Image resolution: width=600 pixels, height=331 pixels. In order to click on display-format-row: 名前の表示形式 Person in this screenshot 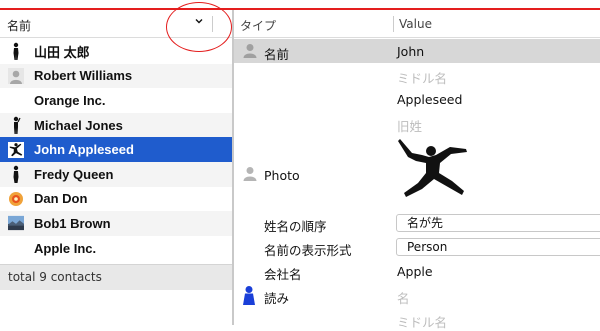, I will do `click(417, 247)`.